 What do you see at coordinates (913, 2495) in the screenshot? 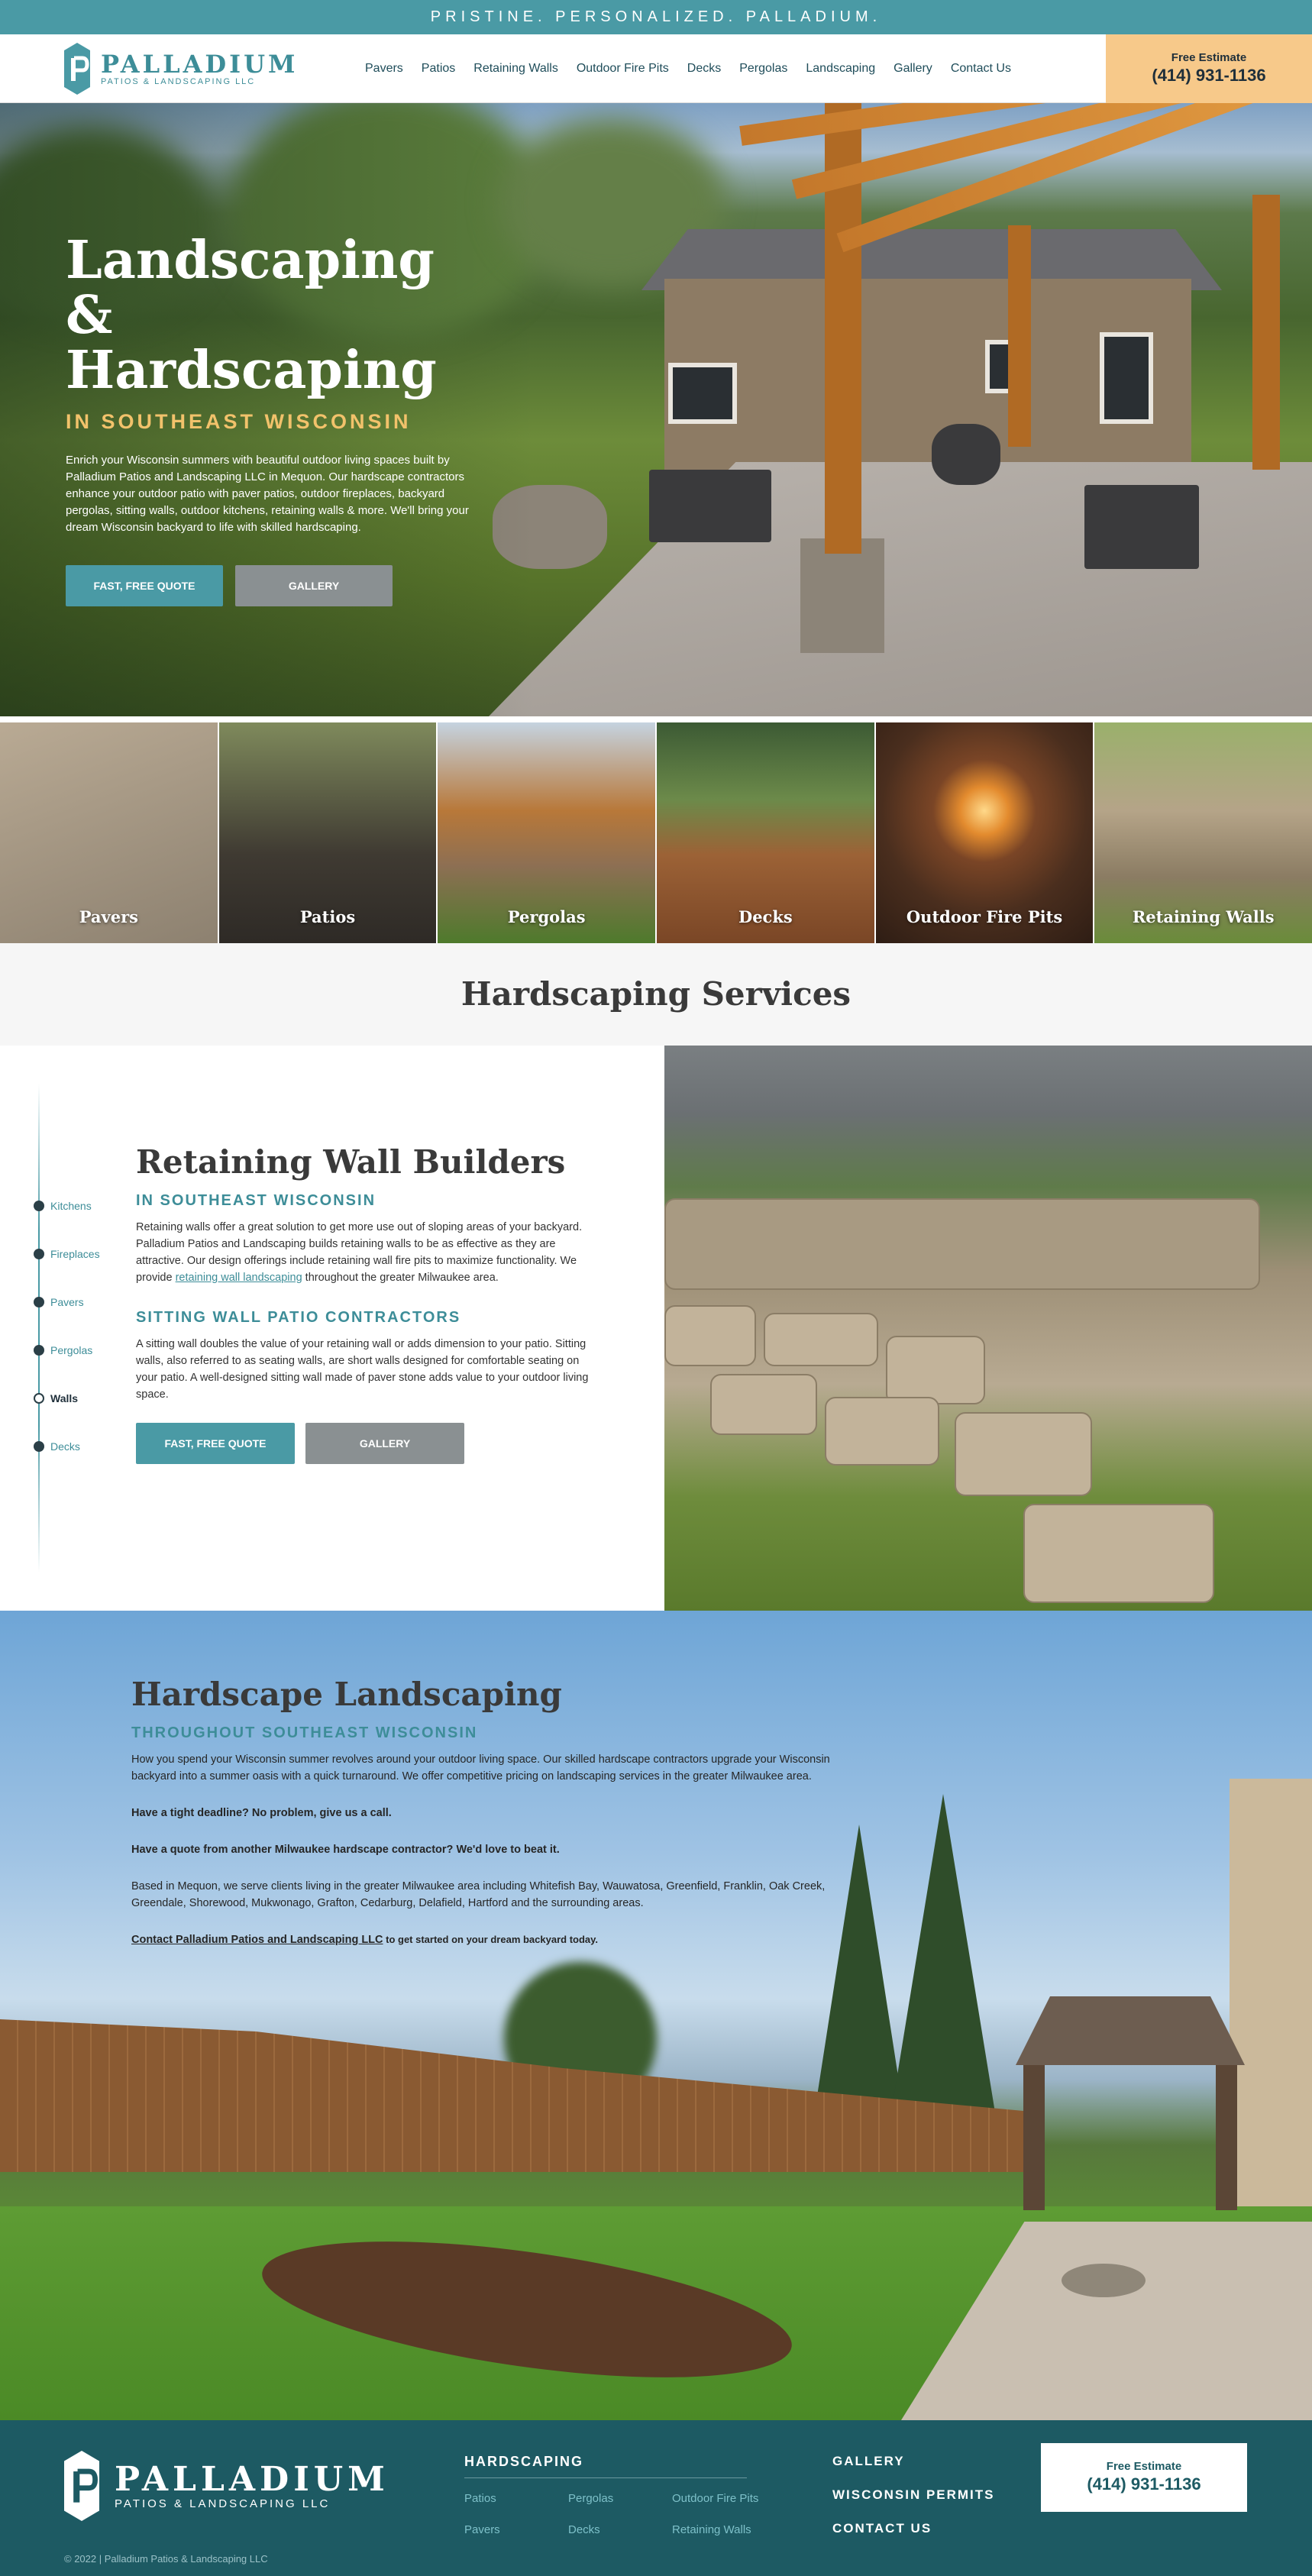
I see `footer-link-wisconsin-permits: WISCONSIN PERMITS` at bounding box center [913, 2495].